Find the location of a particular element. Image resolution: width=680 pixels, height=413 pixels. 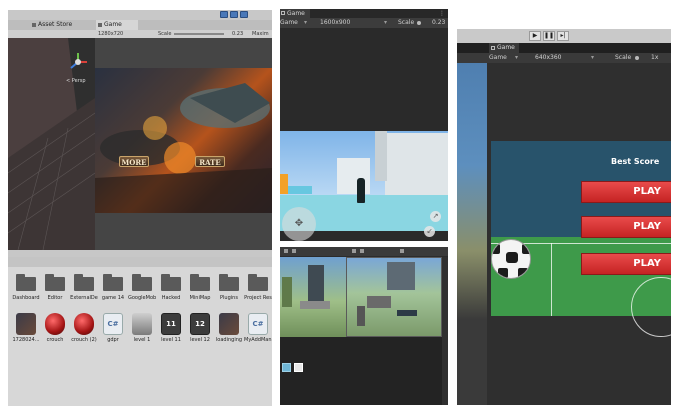

play-button-3: PLAY is located at coordinates (626, 264).